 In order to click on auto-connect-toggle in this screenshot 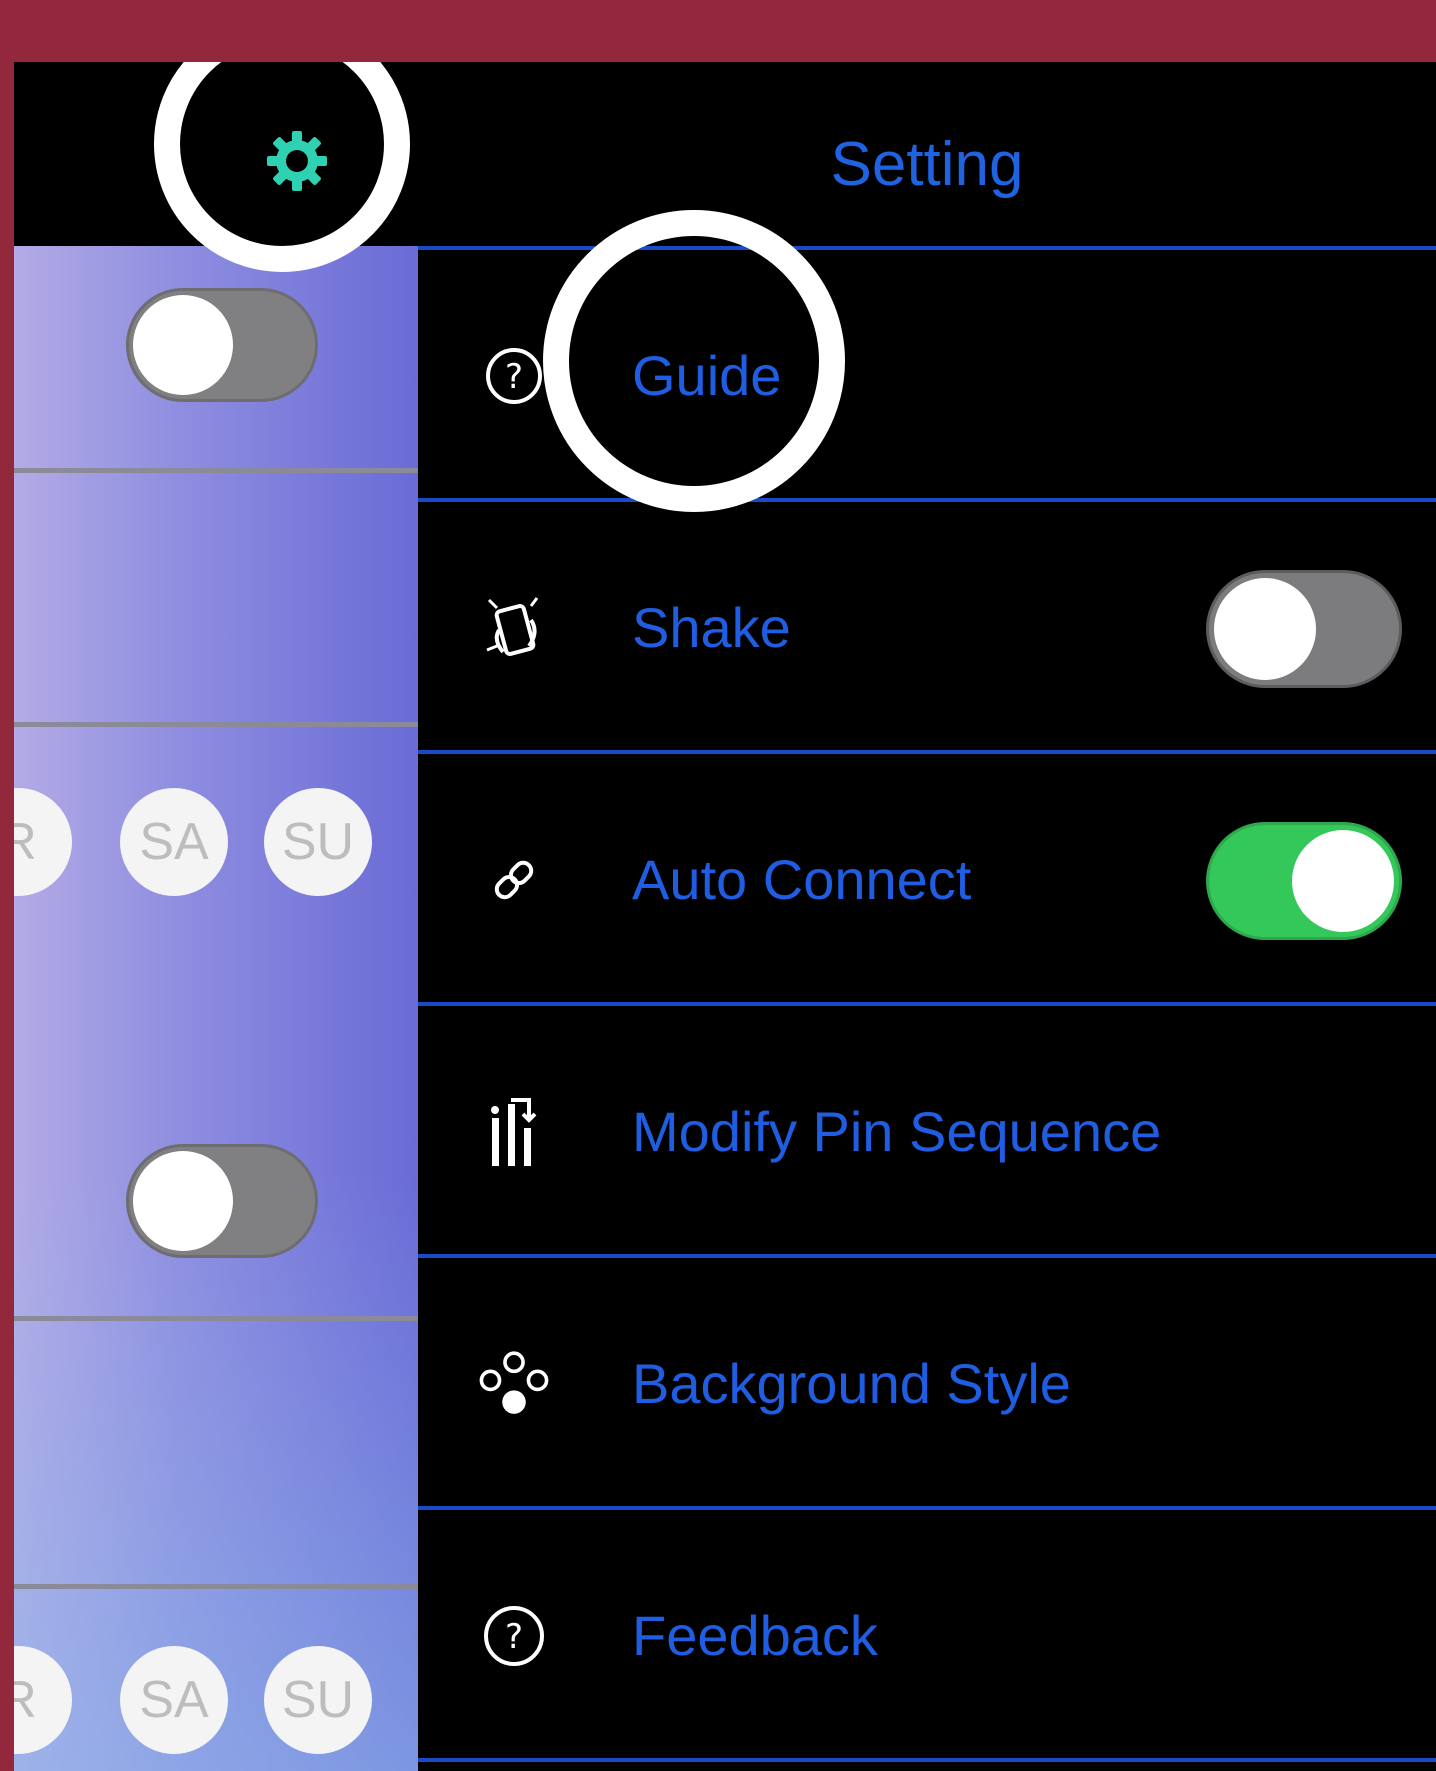, I will do `click(1304, 881)`.